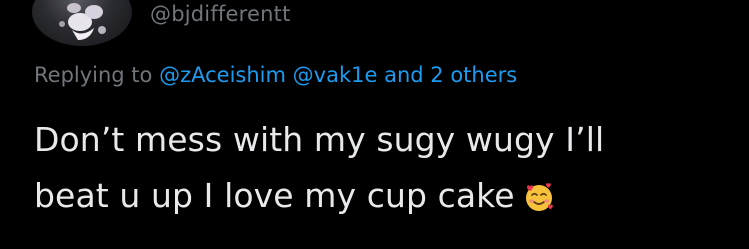  What do you see at coordinates (93, 75) in the screenshot?
I see `replying-to-label: Replying to` at bounding box center [93, 75].